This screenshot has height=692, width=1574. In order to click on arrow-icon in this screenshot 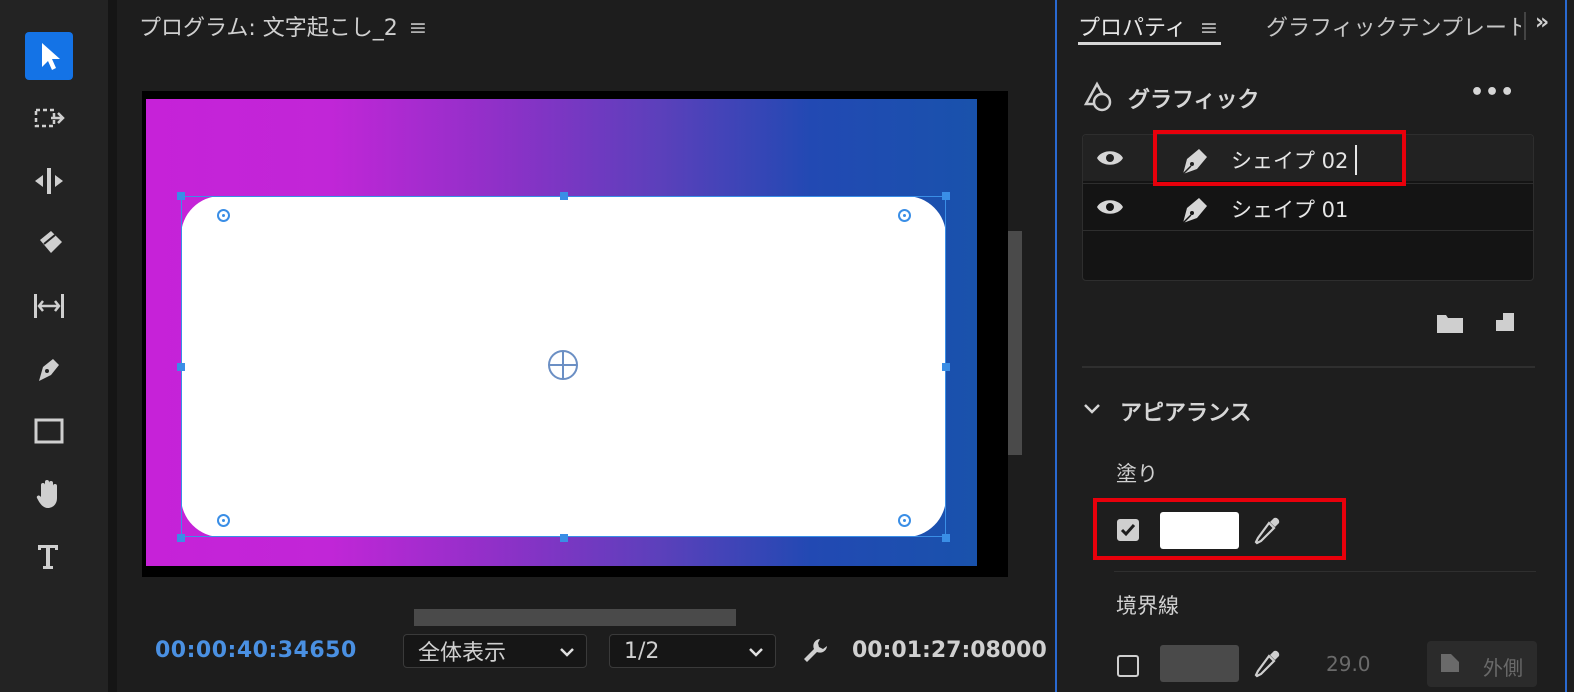, I will do `click(51, 56)`.